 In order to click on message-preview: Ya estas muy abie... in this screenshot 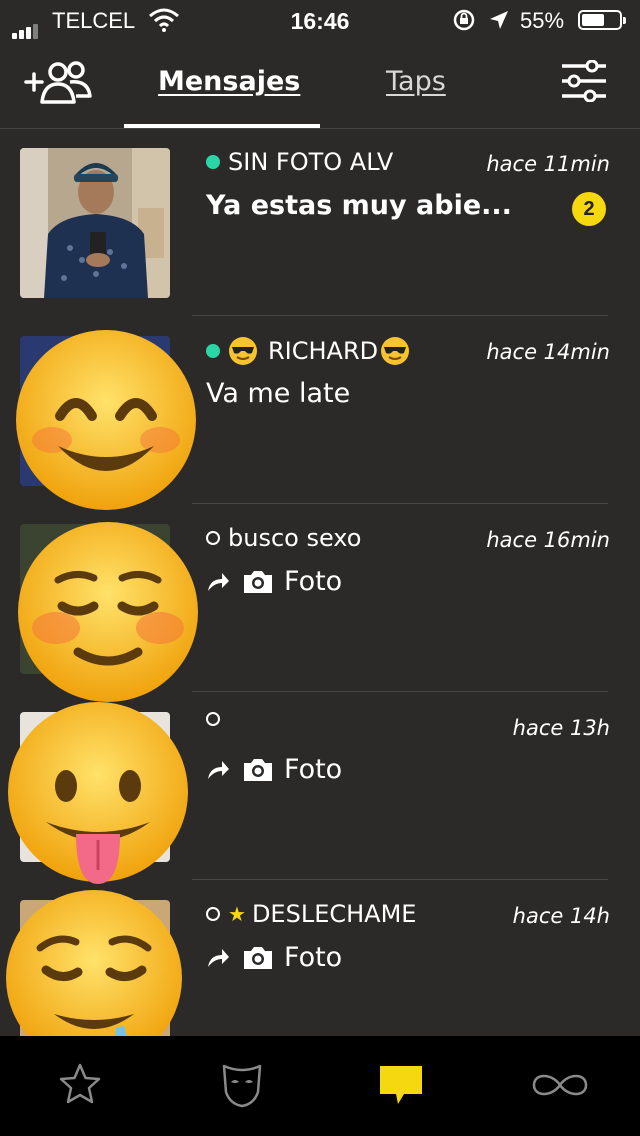, I will do `click(359, 205)`.